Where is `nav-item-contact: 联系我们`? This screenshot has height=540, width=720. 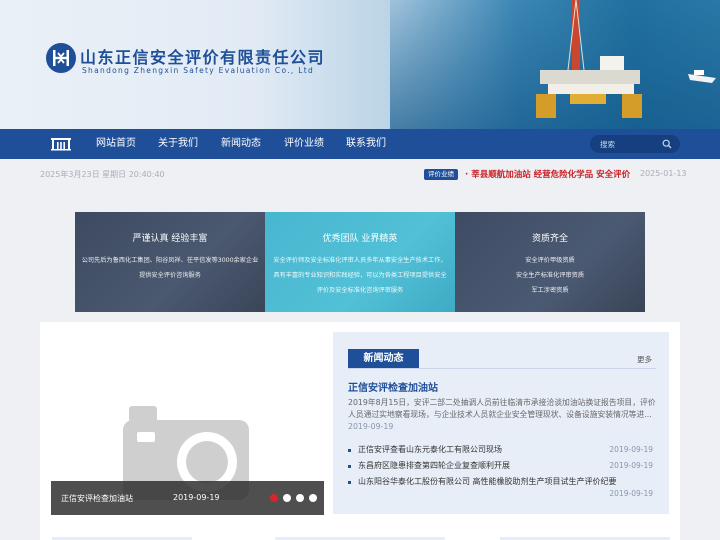
nav-item-contact: 联系我们 is located at coordinates (366, 144).